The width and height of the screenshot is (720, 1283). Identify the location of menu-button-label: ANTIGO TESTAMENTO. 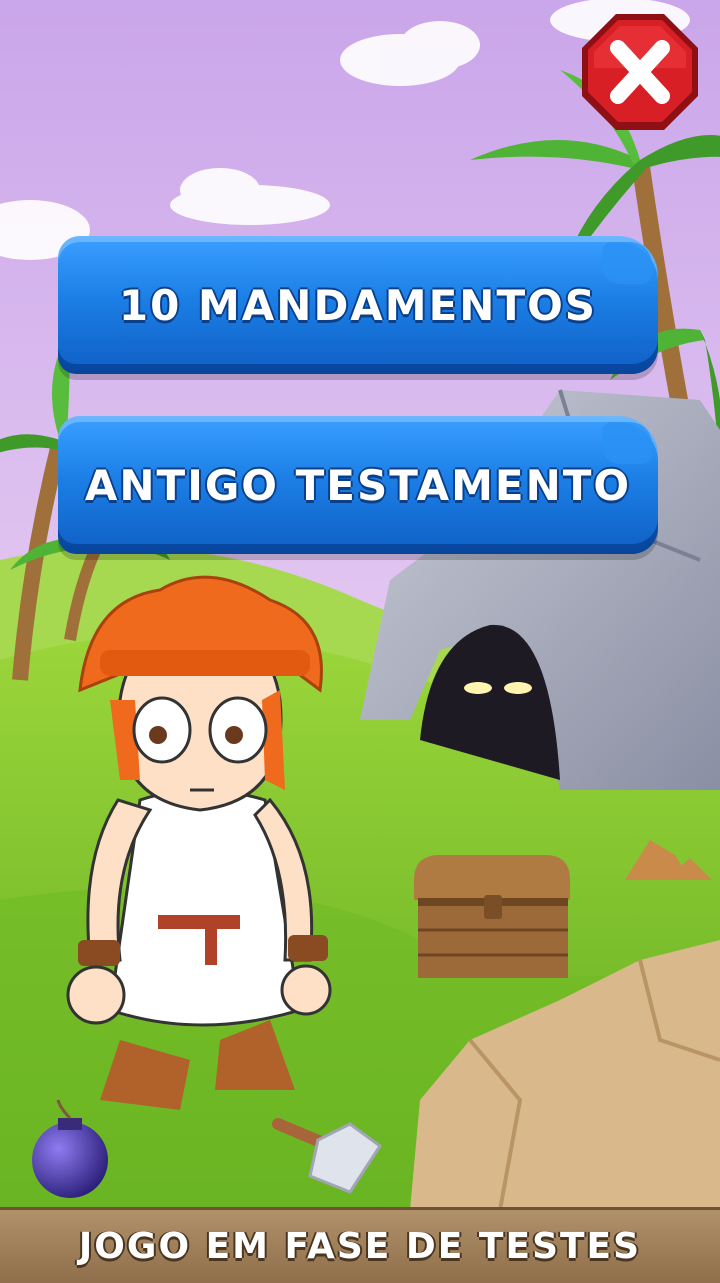
(358, 485).